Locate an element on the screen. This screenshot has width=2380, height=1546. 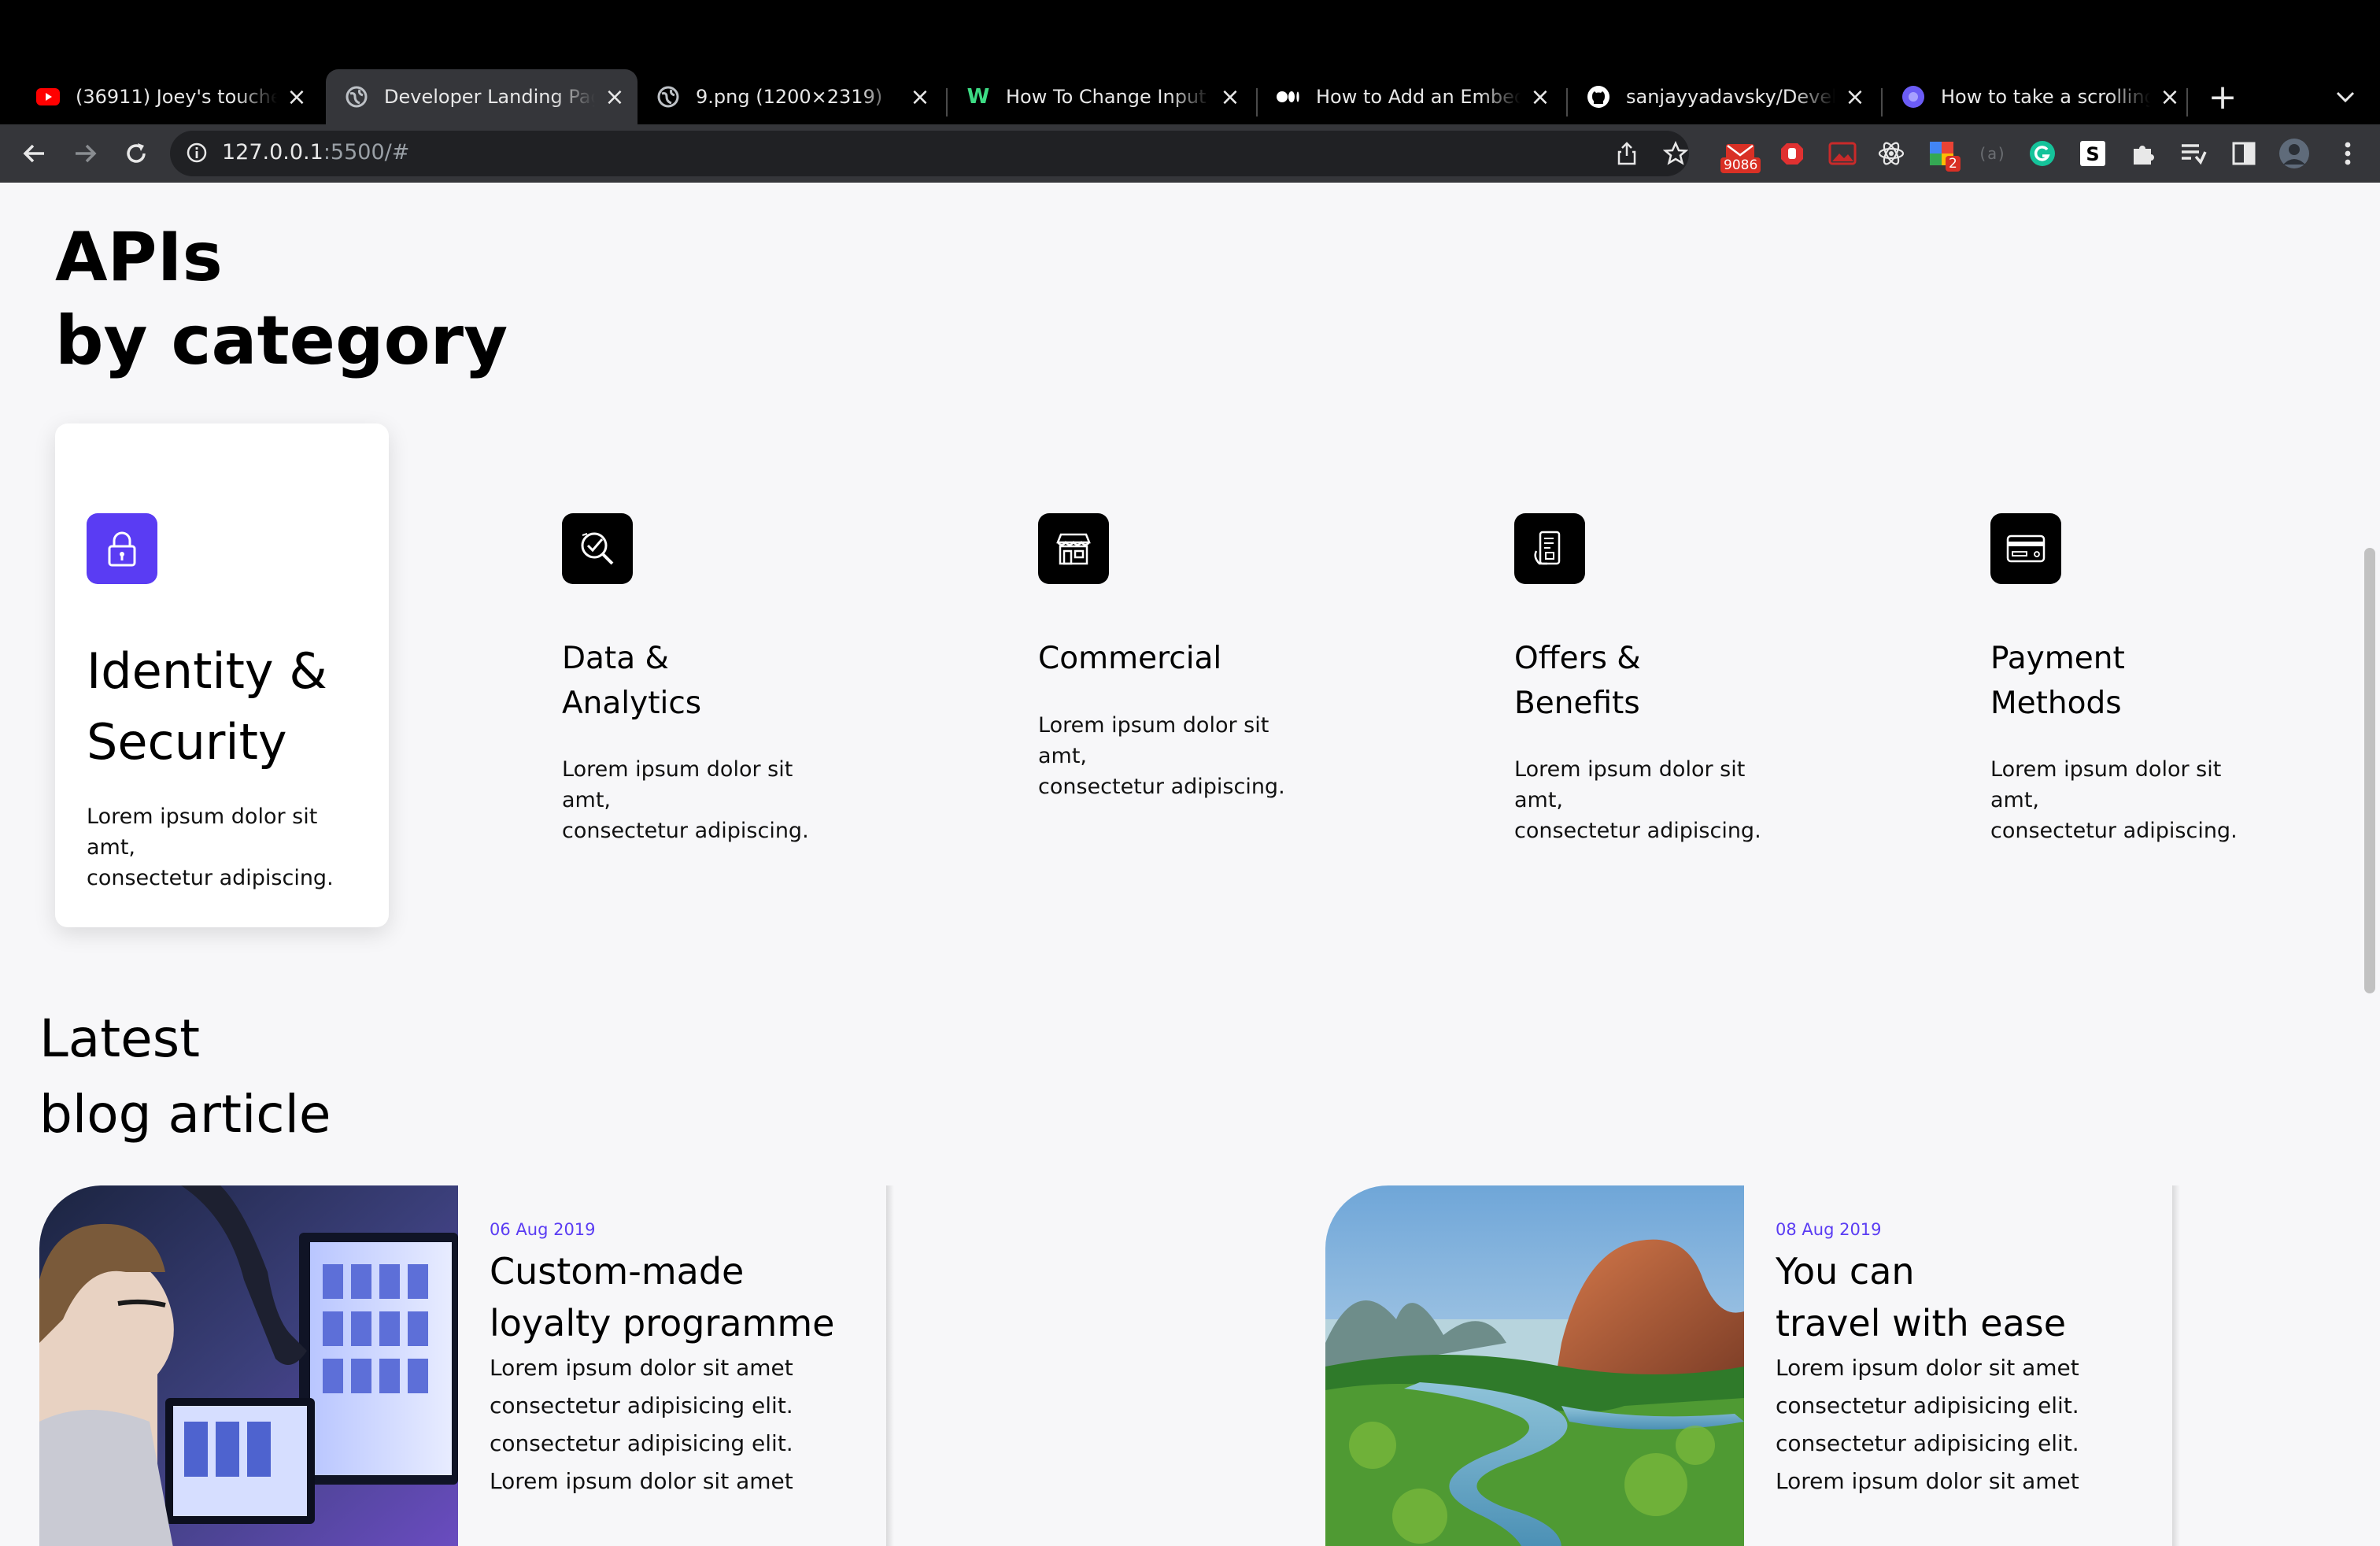
side-panel-icon is located at coordinates (2243, 153).